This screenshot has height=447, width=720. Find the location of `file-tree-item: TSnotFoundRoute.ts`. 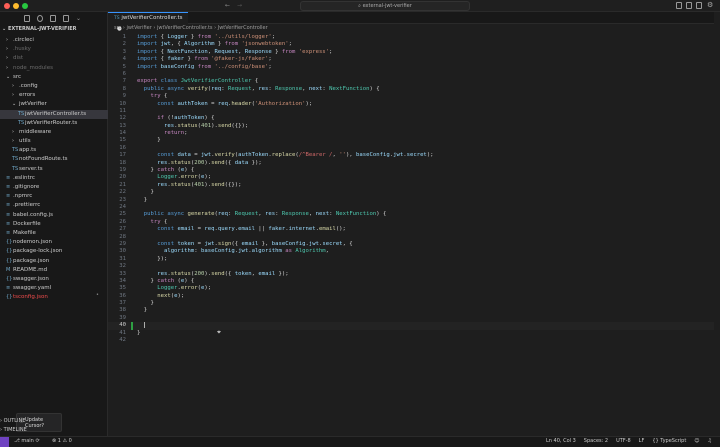

file-tree-item: TSnotFoundRoute.ts is located at coordinates (54, 159).